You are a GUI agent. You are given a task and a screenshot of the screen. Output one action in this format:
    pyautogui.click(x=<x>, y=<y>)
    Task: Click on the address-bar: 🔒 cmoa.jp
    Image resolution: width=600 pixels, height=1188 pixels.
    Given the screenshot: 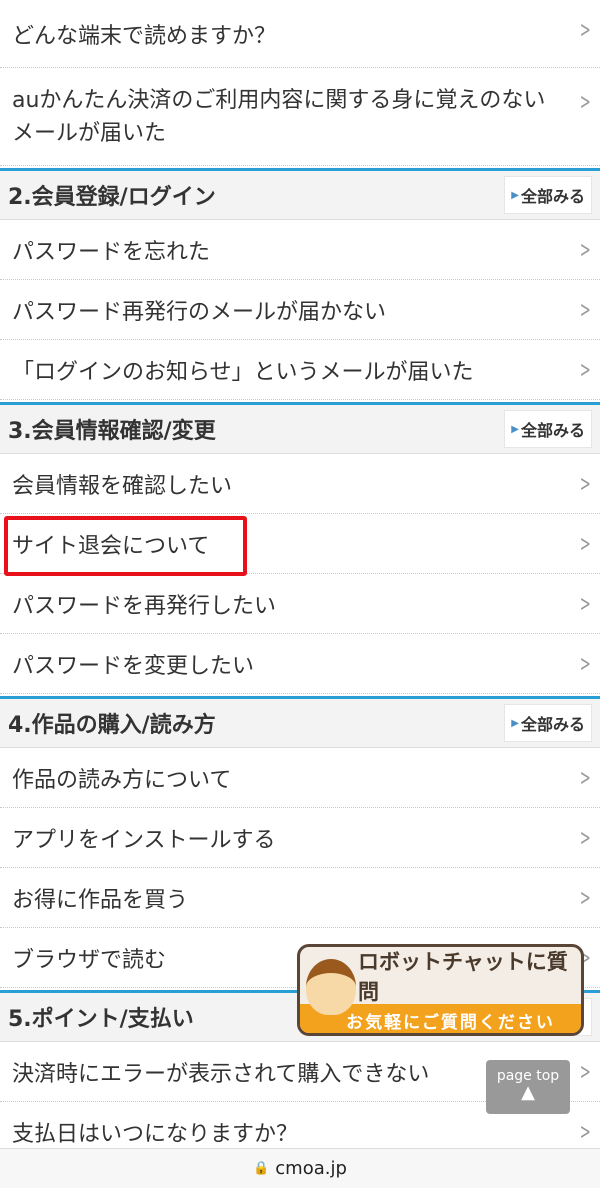 What is the action you would take?
    pyautogui.click(x=300, y=1168)
    